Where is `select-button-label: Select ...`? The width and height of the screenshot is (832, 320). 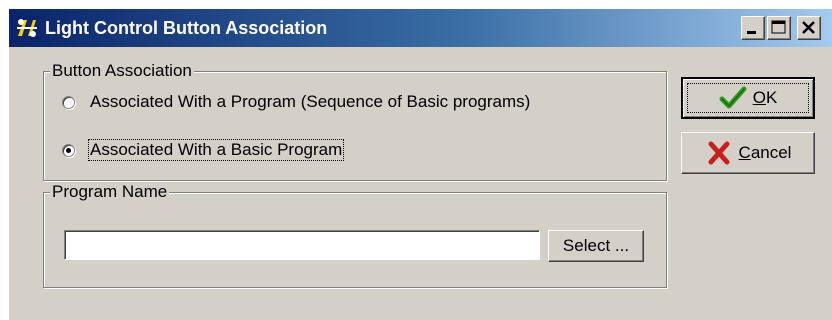
select-button-label: Select ... is located at coordinates (596, 245).